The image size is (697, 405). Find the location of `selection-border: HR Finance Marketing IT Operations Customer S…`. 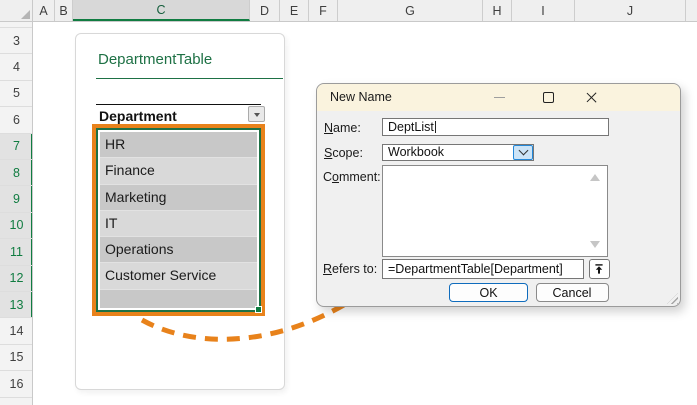

selection-border: HR Finance Marketing IT Operations Customer S… is located at coordinates (179, 220).